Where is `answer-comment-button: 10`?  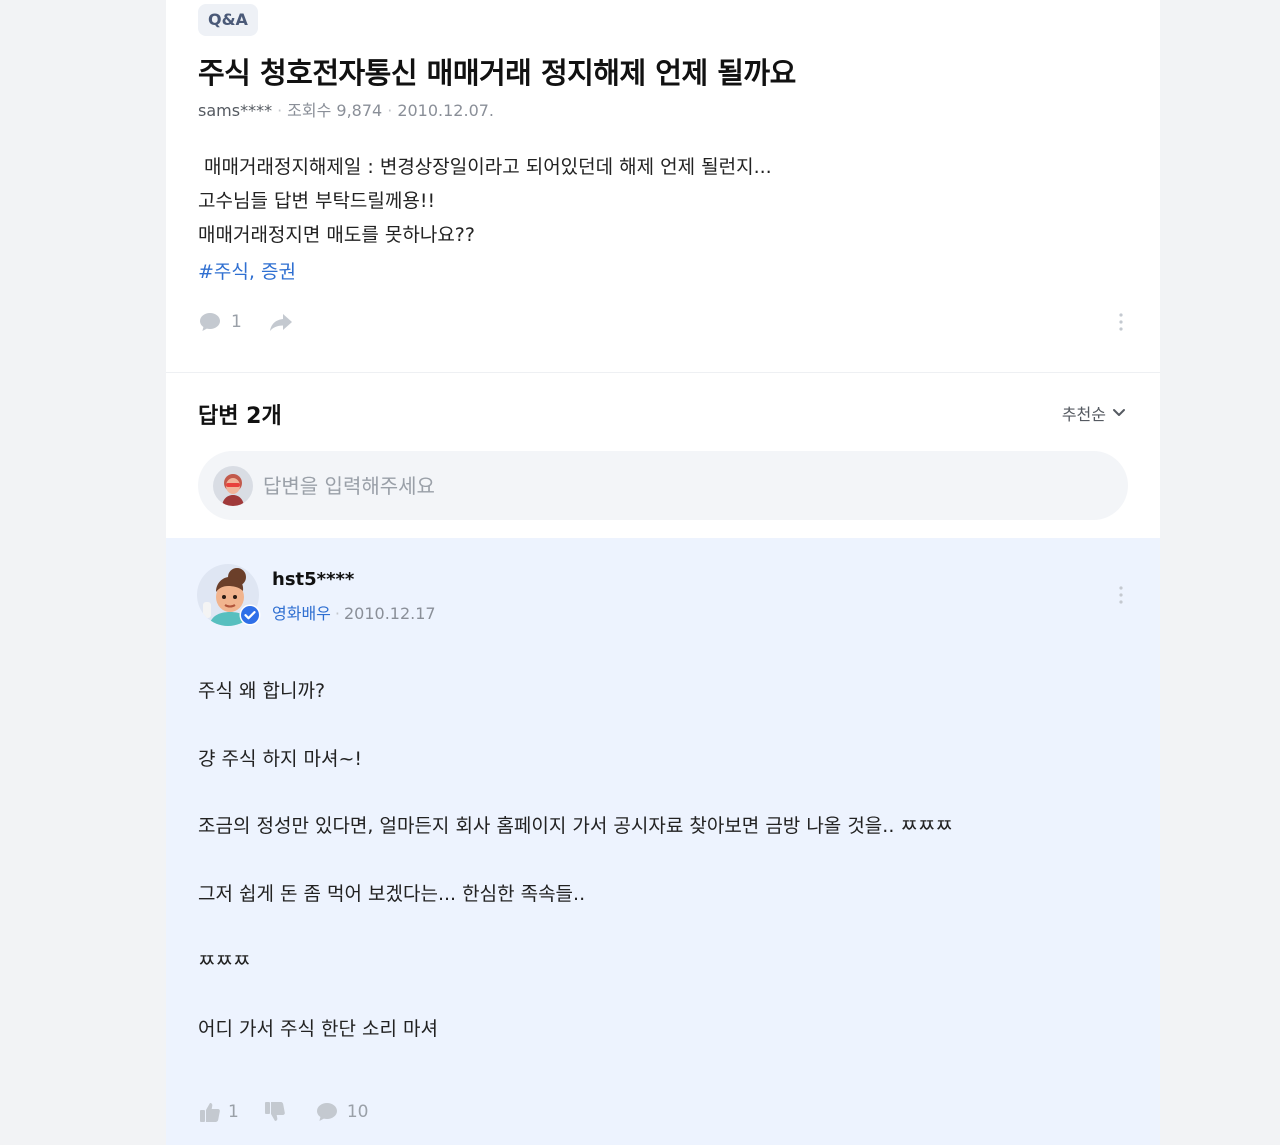 answer-comment-button: 10 is located at coordinates (342, 1112).